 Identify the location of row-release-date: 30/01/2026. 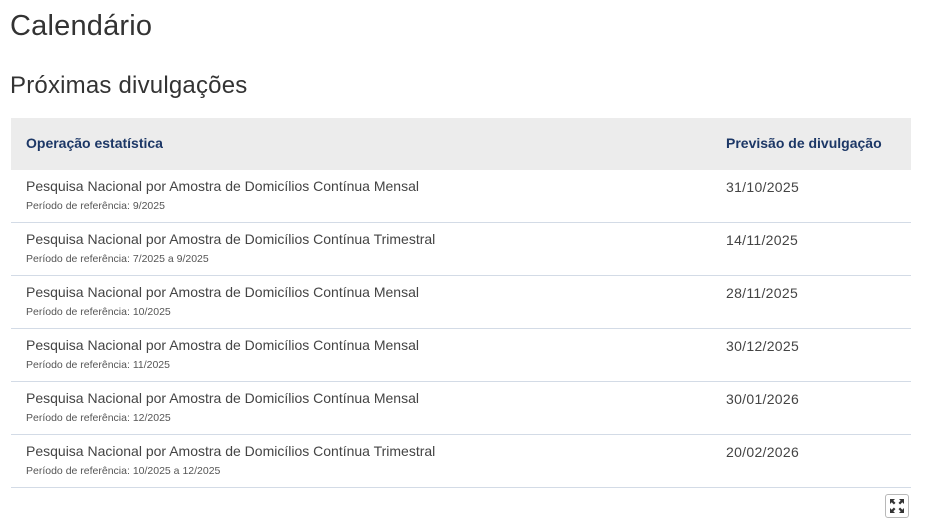
(763, 399).